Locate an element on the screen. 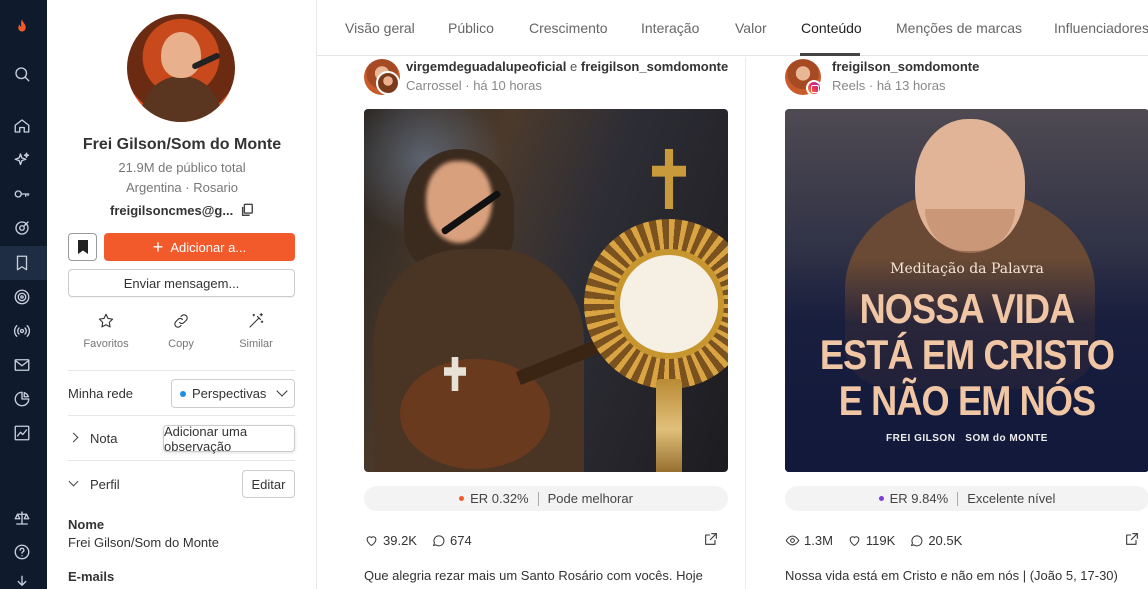 The height and width of the screenshot is (589, 1148). home-icon is located at coordinates (22, 126).